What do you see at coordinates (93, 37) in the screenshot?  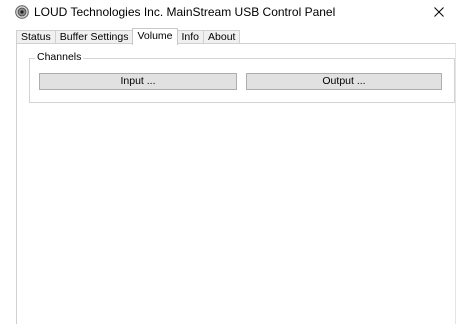 I see `tab-buffer-settings: Buffer Settings` at bounding box center [93, 37].